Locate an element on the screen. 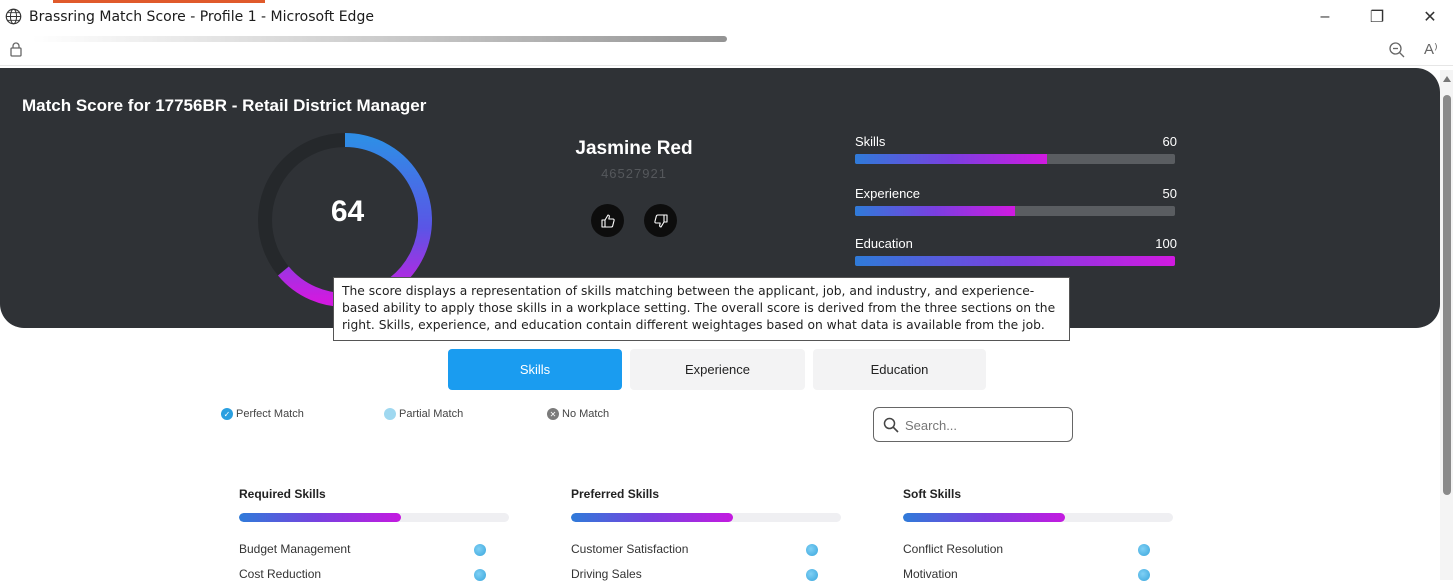  search-icon is located at coordinates (891, 425).